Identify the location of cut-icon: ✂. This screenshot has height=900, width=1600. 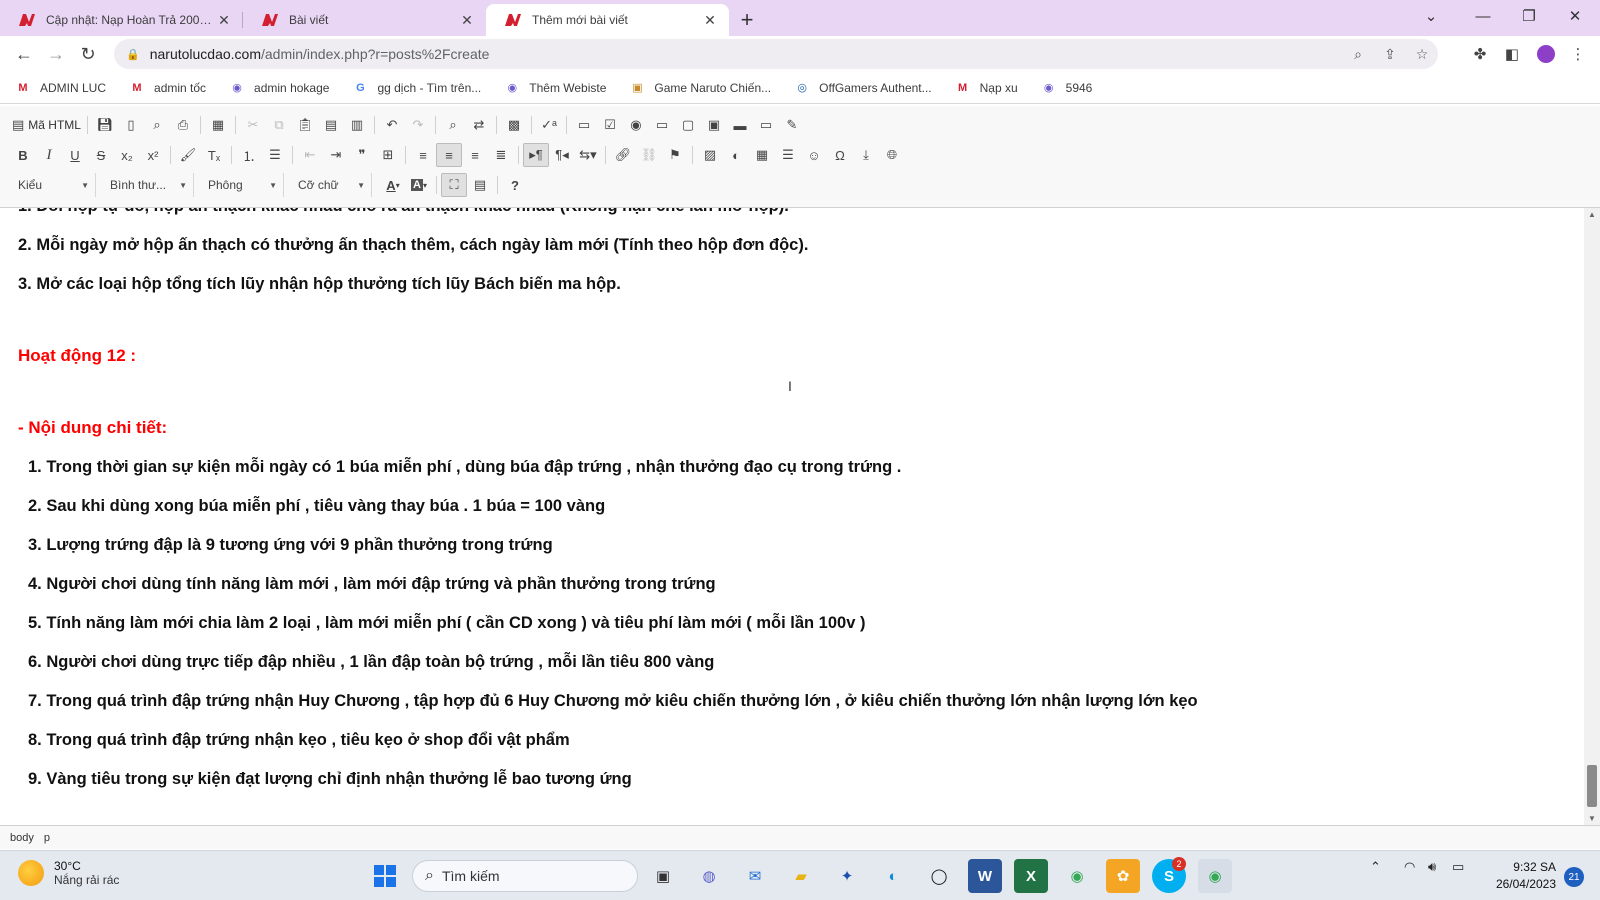
(253, 125).